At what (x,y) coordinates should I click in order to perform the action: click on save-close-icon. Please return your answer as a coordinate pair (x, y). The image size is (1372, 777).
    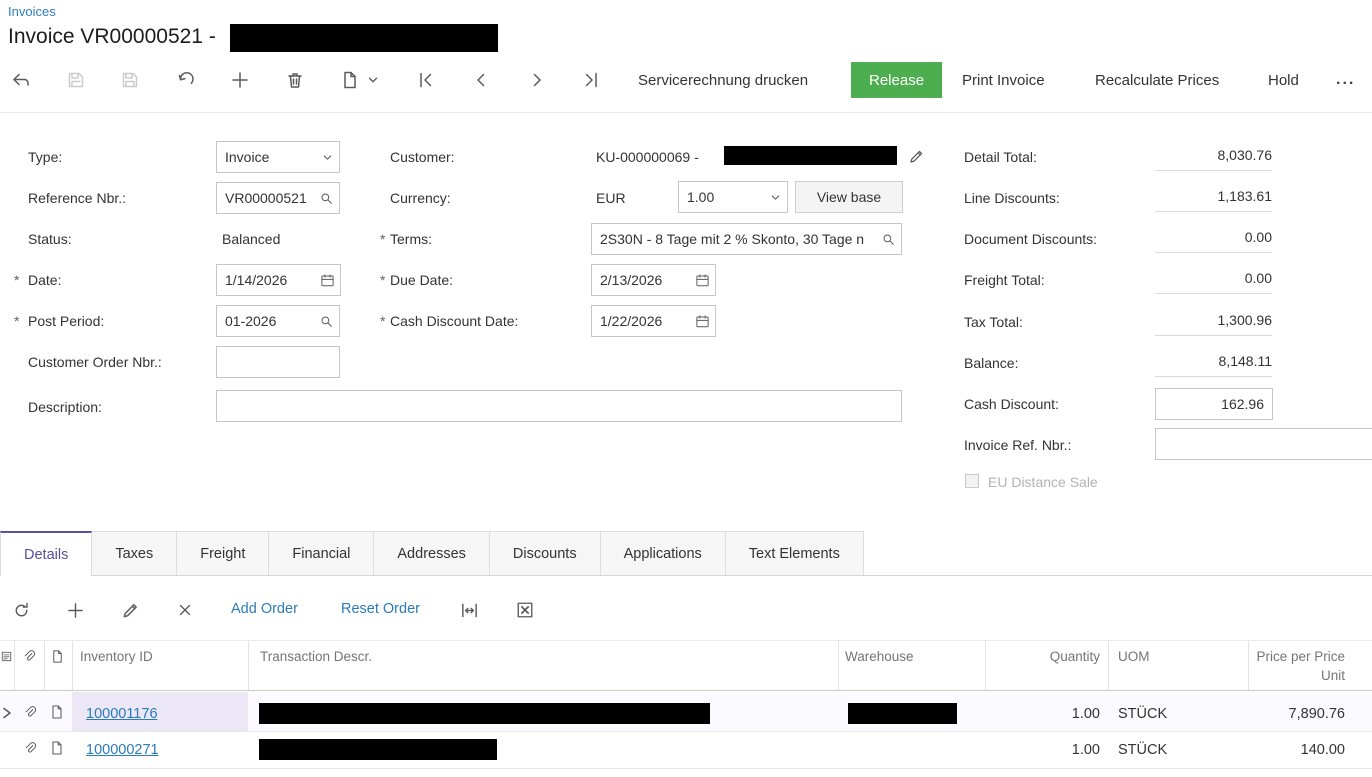
    Looking at the image, I should click on (76, 80).